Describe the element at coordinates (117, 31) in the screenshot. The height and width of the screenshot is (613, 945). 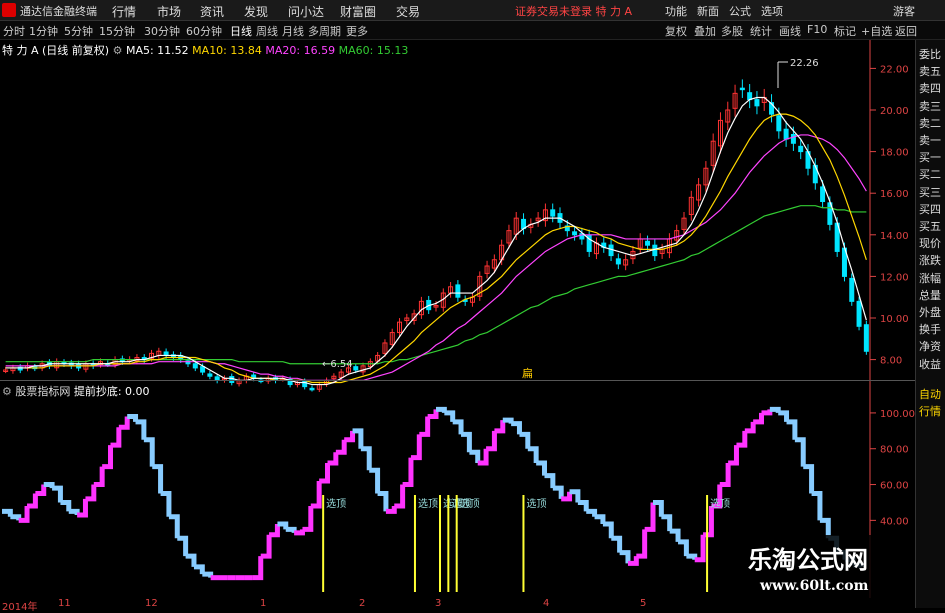
I see `period-15min: 15分钟` at that location.